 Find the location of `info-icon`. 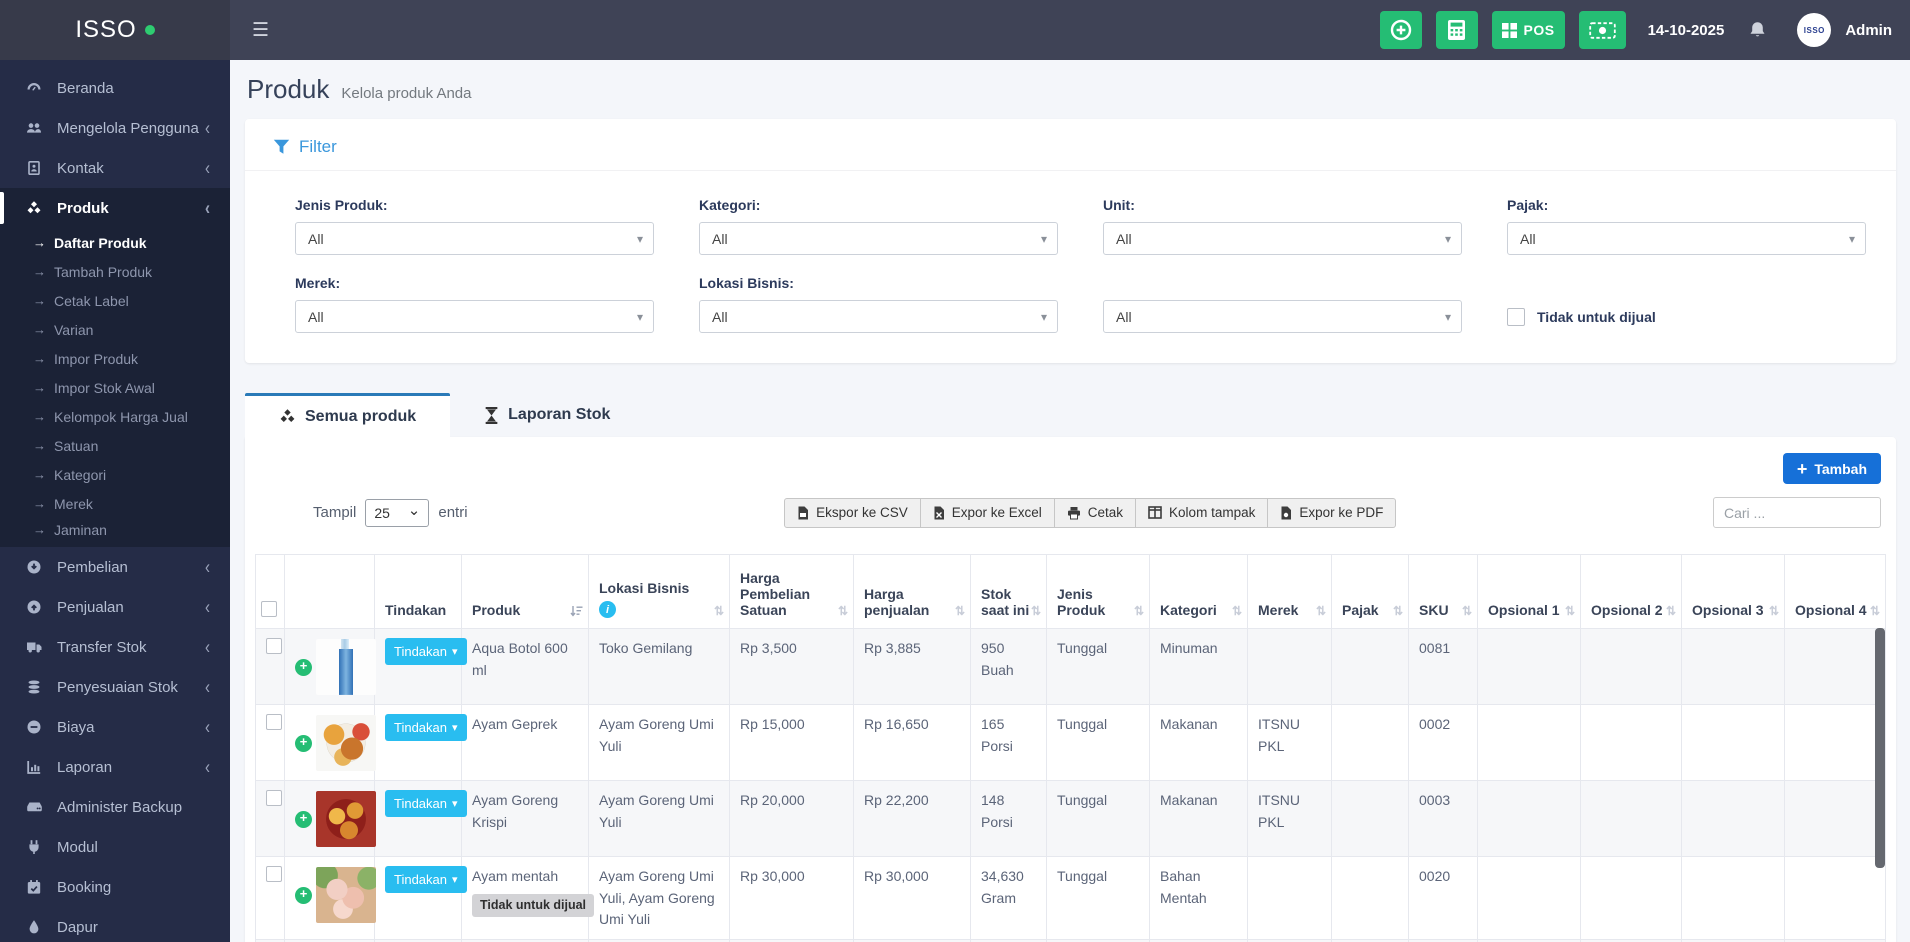

info-icon is located at coordinates (607, 609).